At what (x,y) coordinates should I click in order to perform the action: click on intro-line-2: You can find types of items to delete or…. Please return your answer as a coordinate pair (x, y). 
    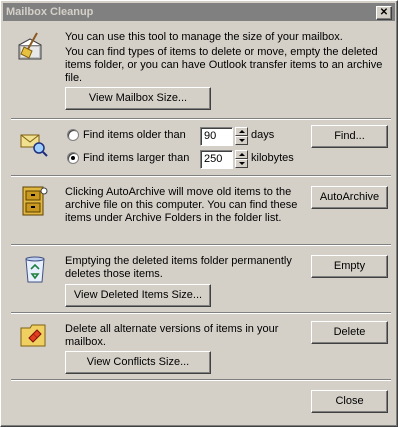
    Looking at the image, I should click on (224, 65).